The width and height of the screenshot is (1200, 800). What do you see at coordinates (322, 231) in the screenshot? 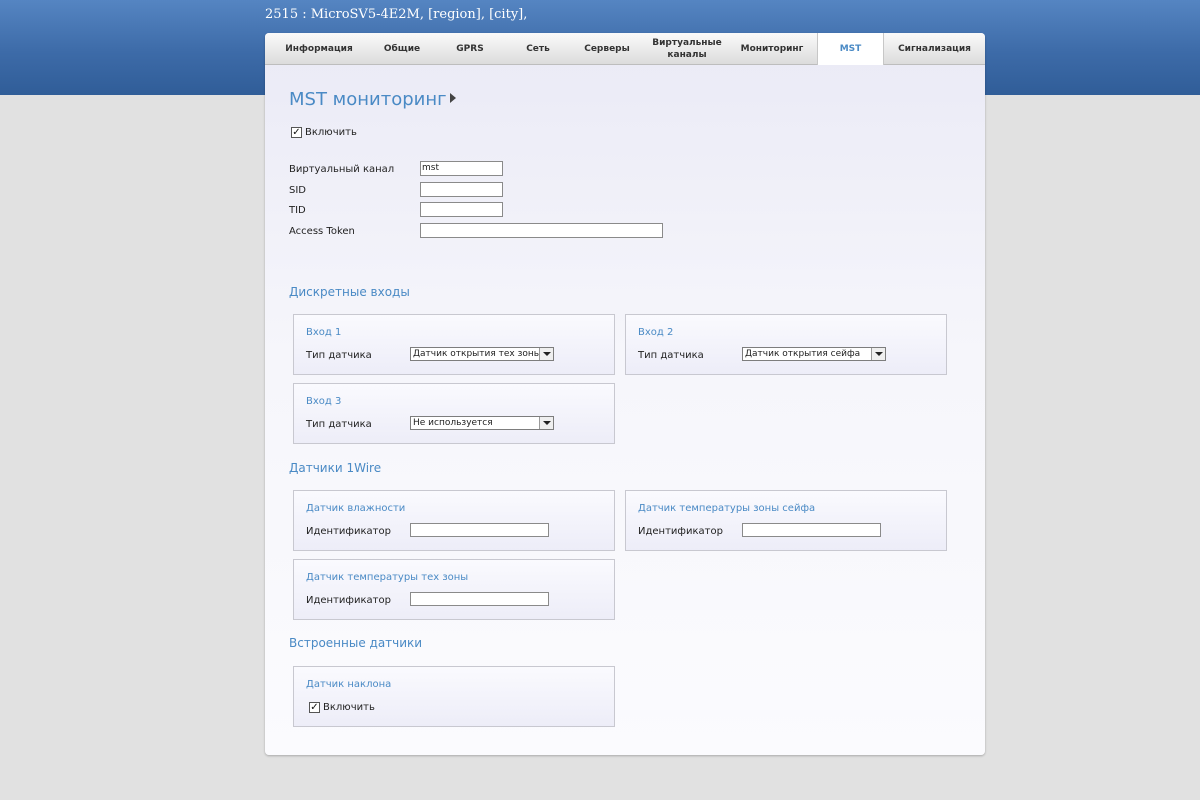
I see `access-token-label: Access Token` at bounding box center [322, 231].